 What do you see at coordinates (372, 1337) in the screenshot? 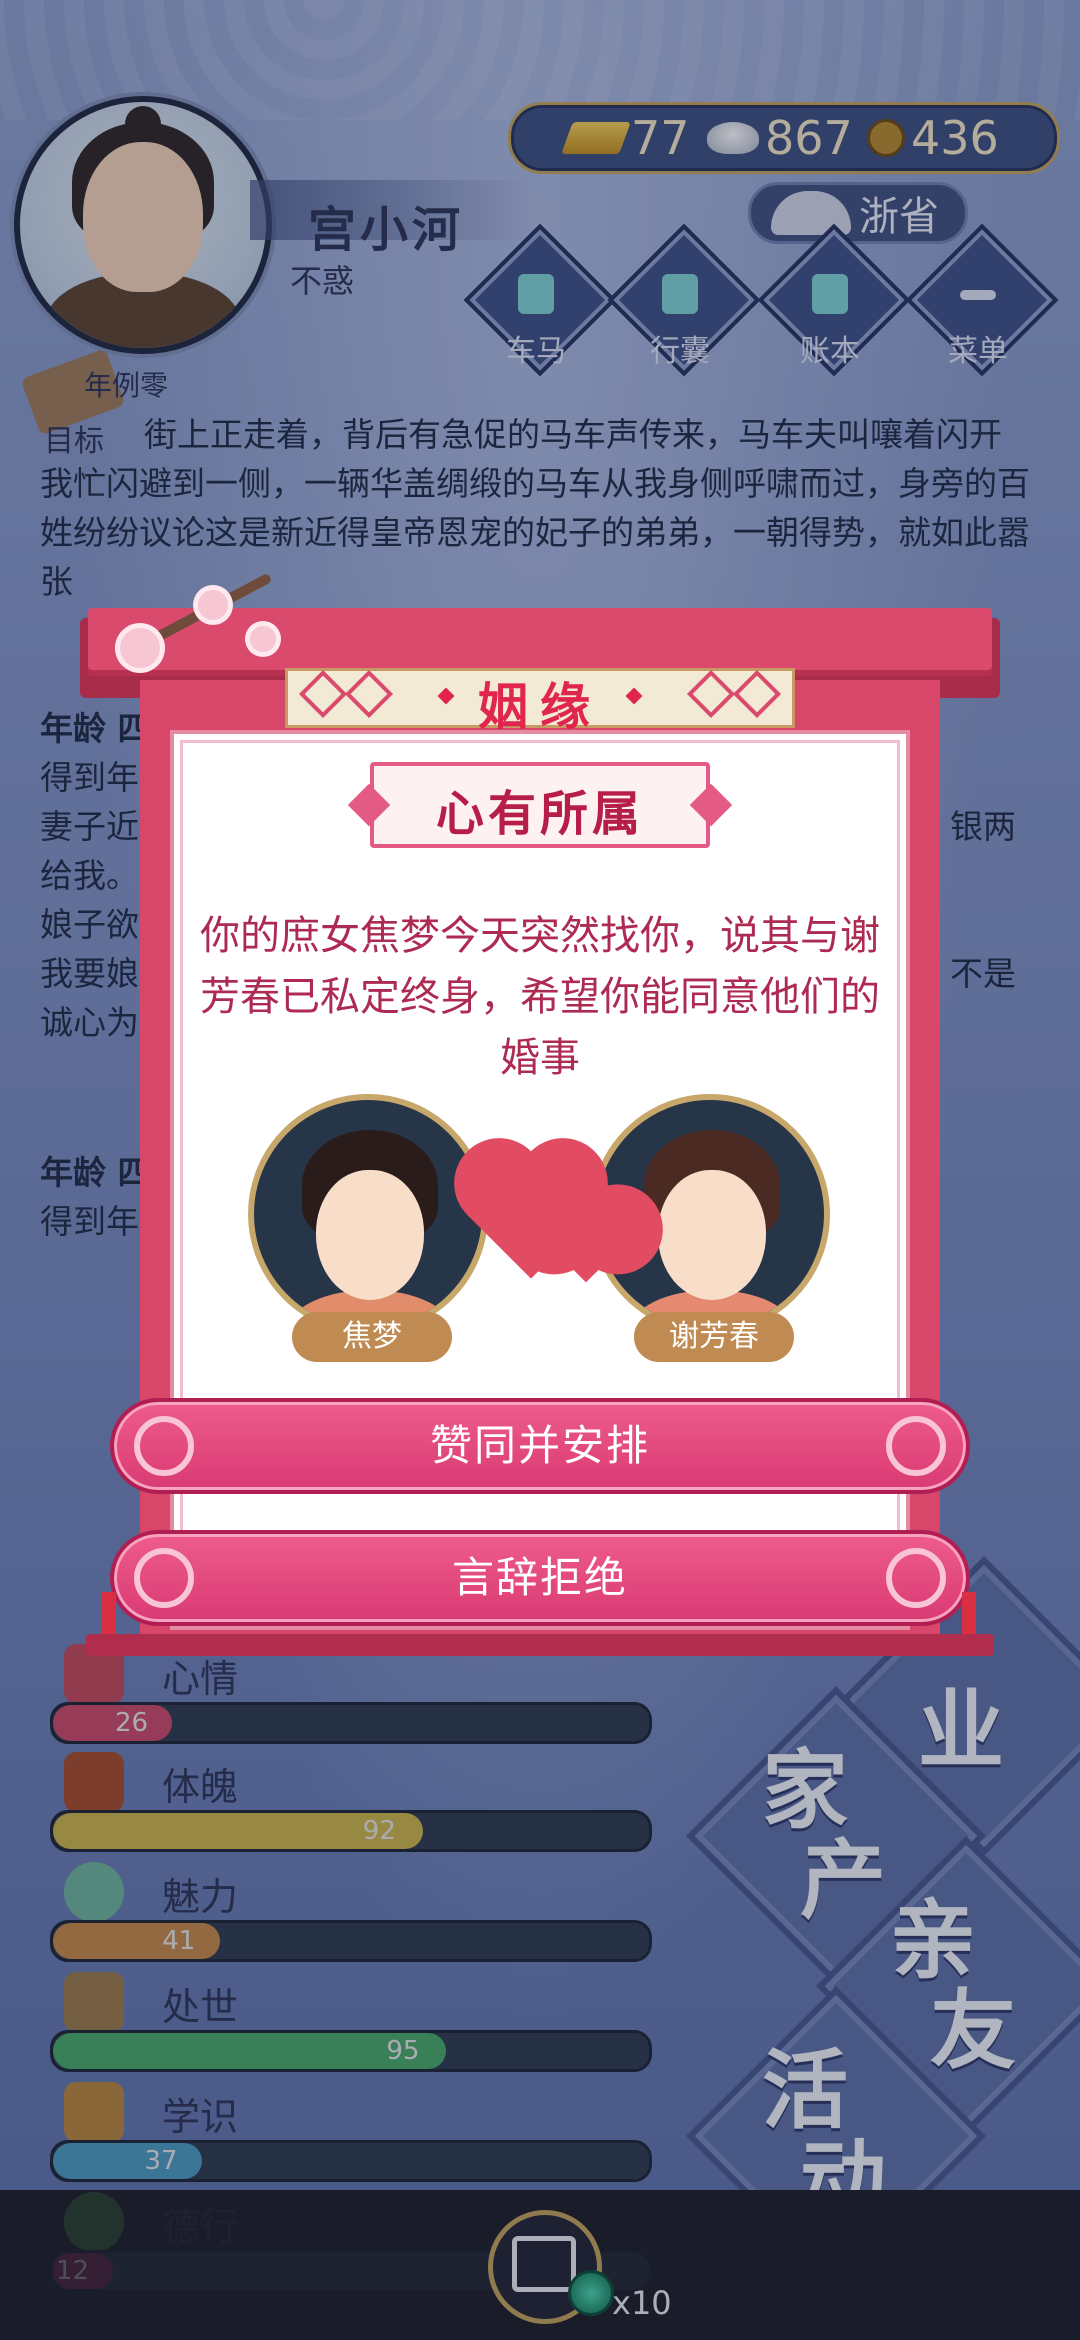
I see `person-name-left: 焦梦` at bounding box center [372, 1337].